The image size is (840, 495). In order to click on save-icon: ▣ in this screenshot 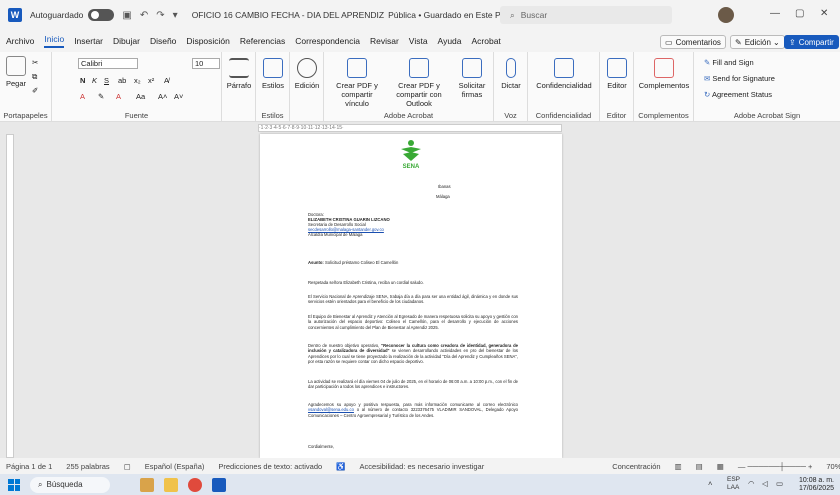, I will do `click(126, 15)`.